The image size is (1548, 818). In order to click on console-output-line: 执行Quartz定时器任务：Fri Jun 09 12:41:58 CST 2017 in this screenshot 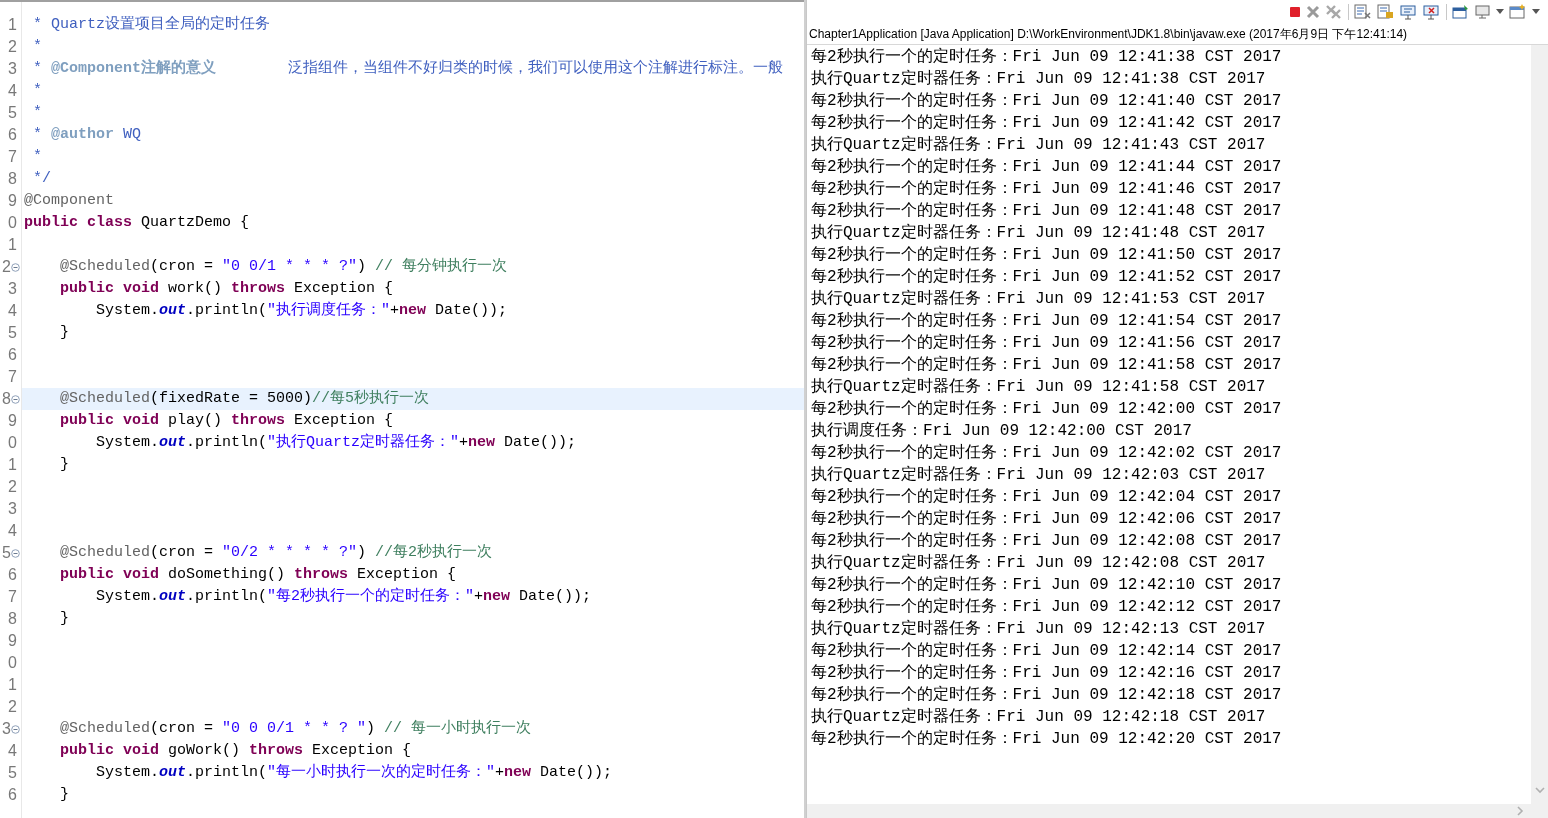, I will do `click(1038, 387)`.